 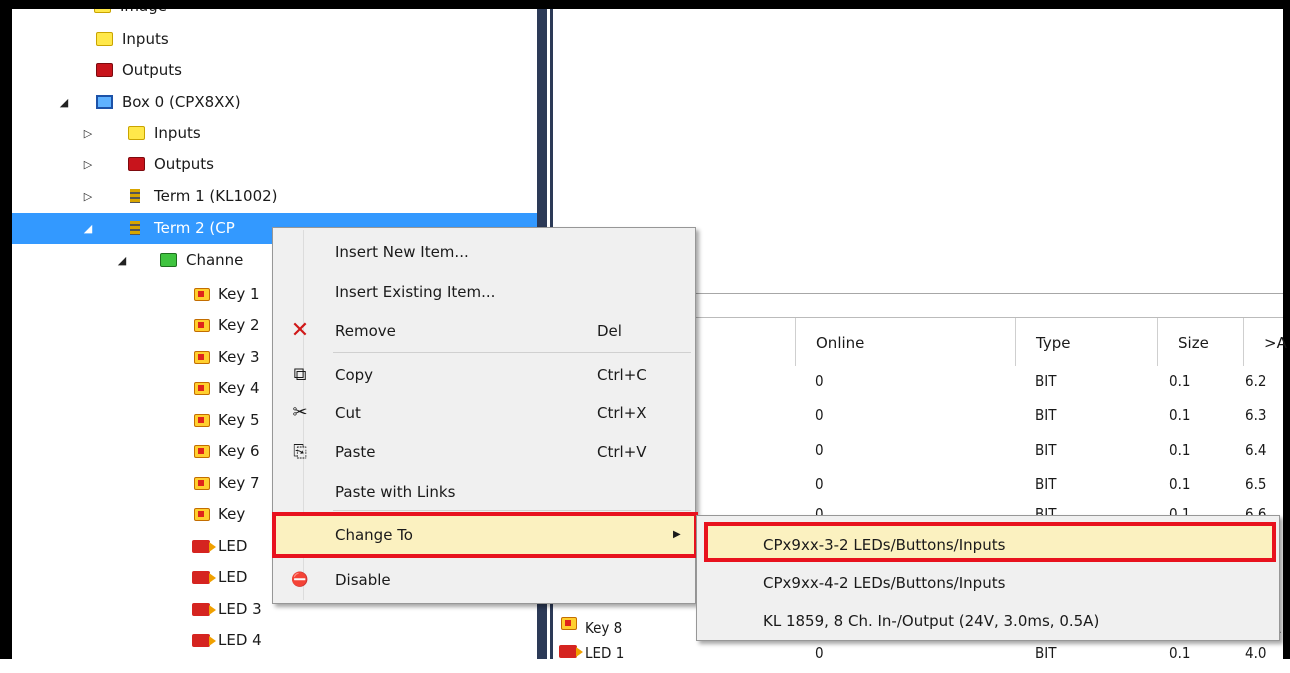 What do you see at coordinates (102, 11) in the screenshot?
I see `image-icon` at bounding box center [102, 11].